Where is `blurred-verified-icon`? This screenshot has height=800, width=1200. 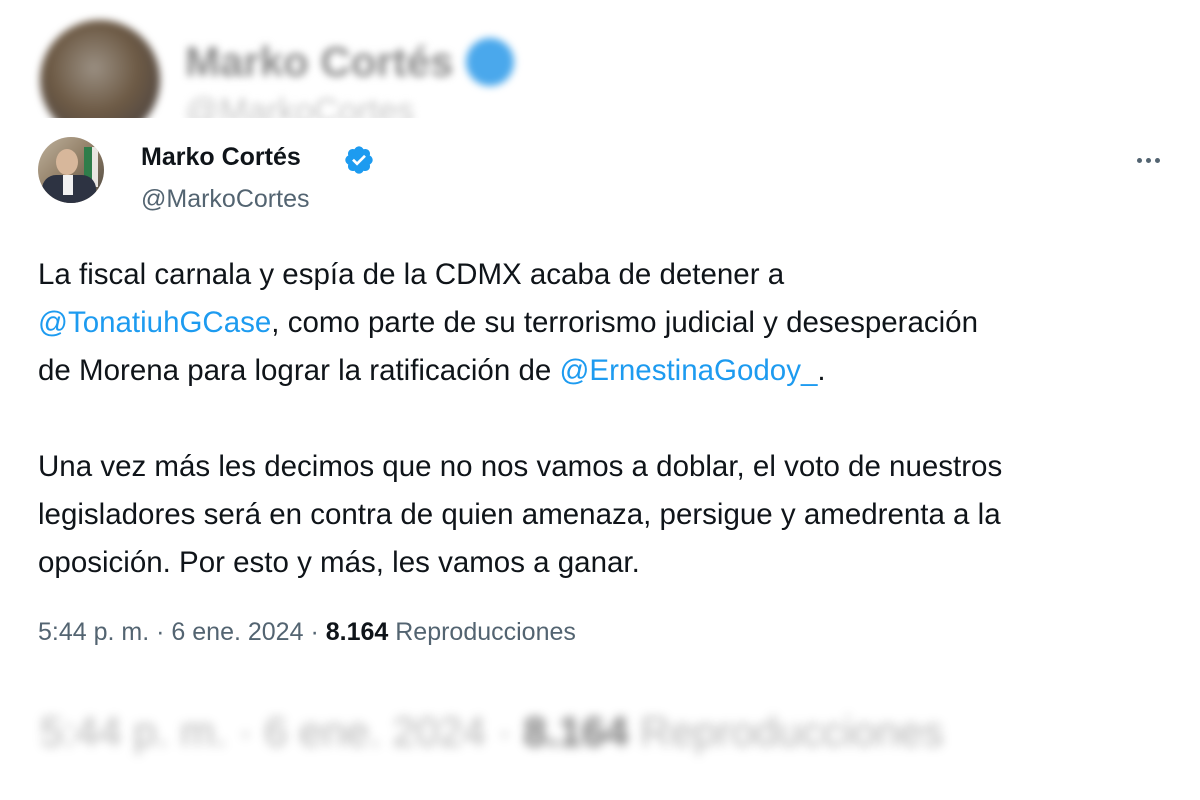
blurred-verified-icon is located at coordinates (490, 62).